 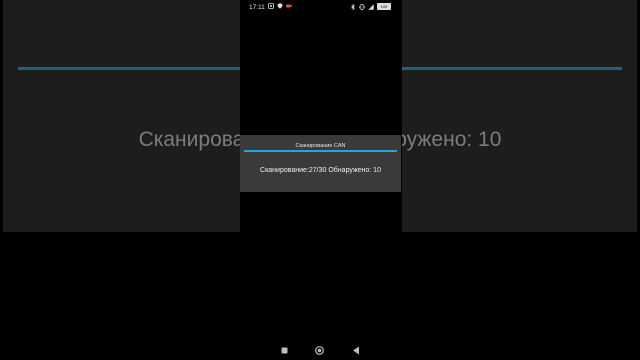 I want to click on home-icon, so click(x=319, y=350).